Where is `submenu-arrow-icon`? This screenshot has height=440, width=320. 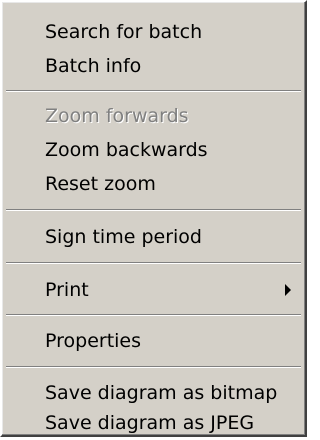 submenu-arrow-icon is located at coordinates (288, 290).